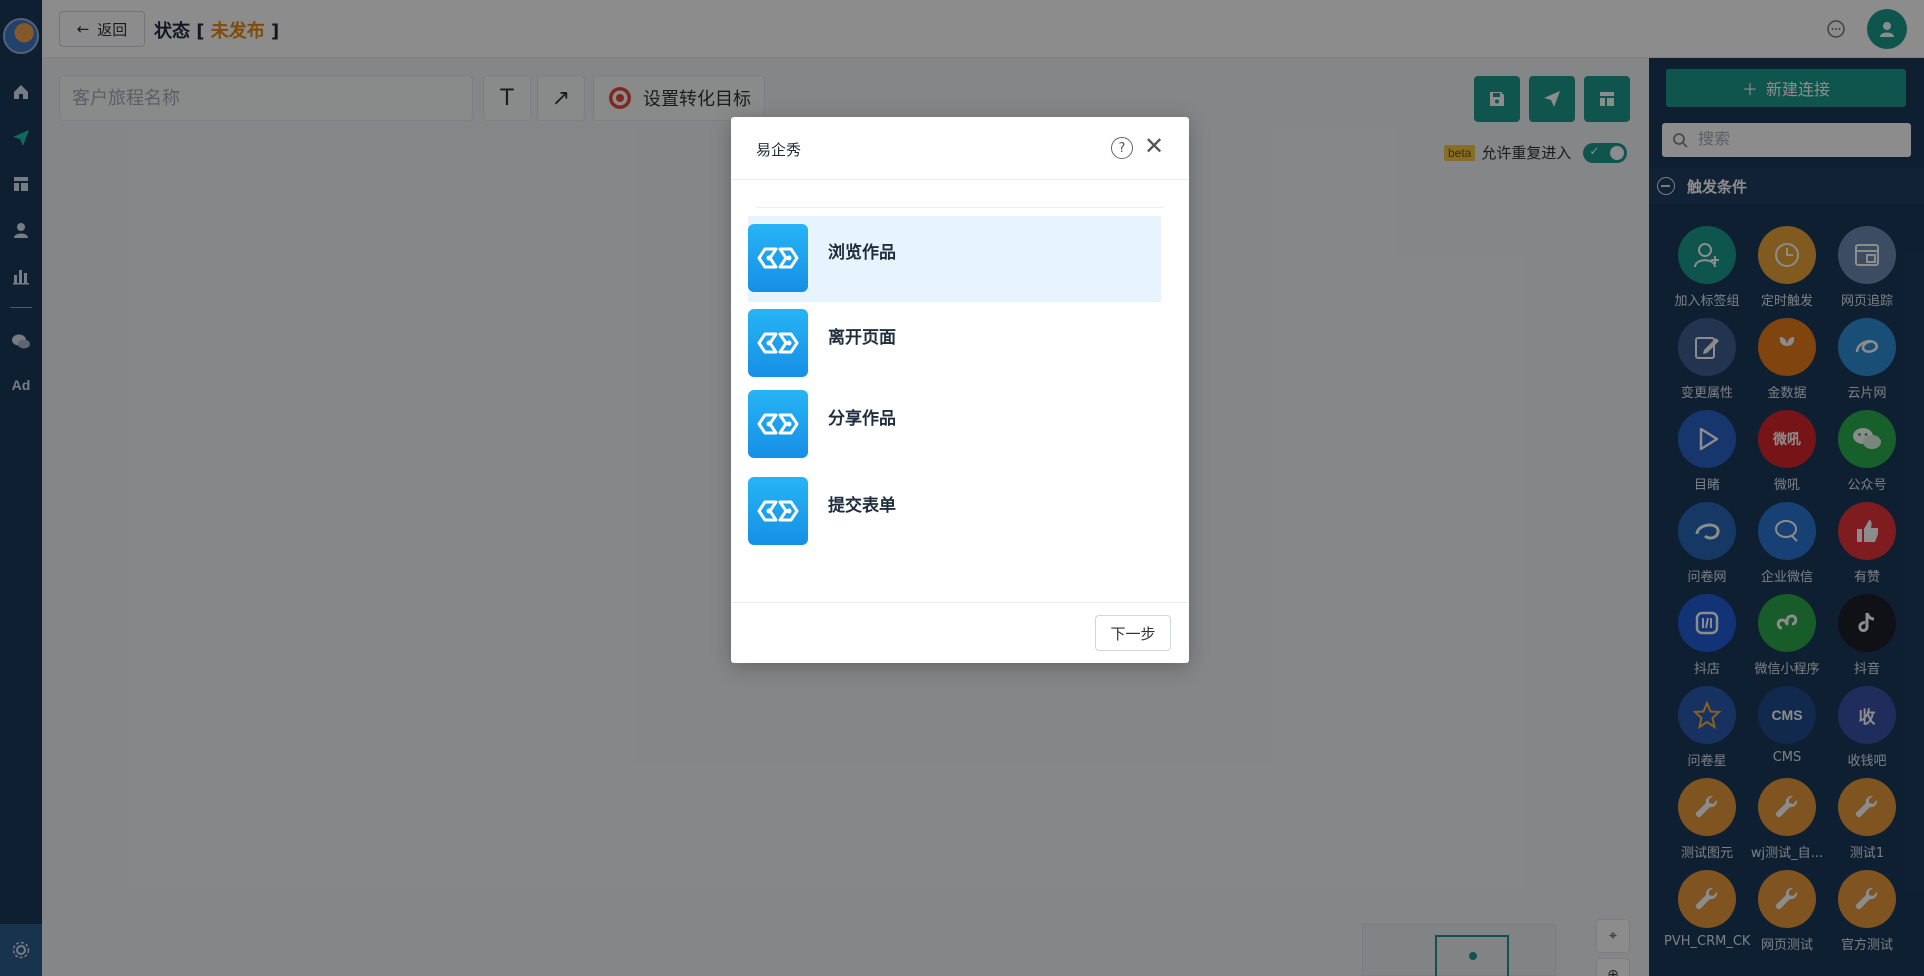 Image resolution: width=1924 pixels, height=976 pixels. Describe the element at coordinates (862, 506) in the screenshot. I see `event-label: 提交表单` at that location.